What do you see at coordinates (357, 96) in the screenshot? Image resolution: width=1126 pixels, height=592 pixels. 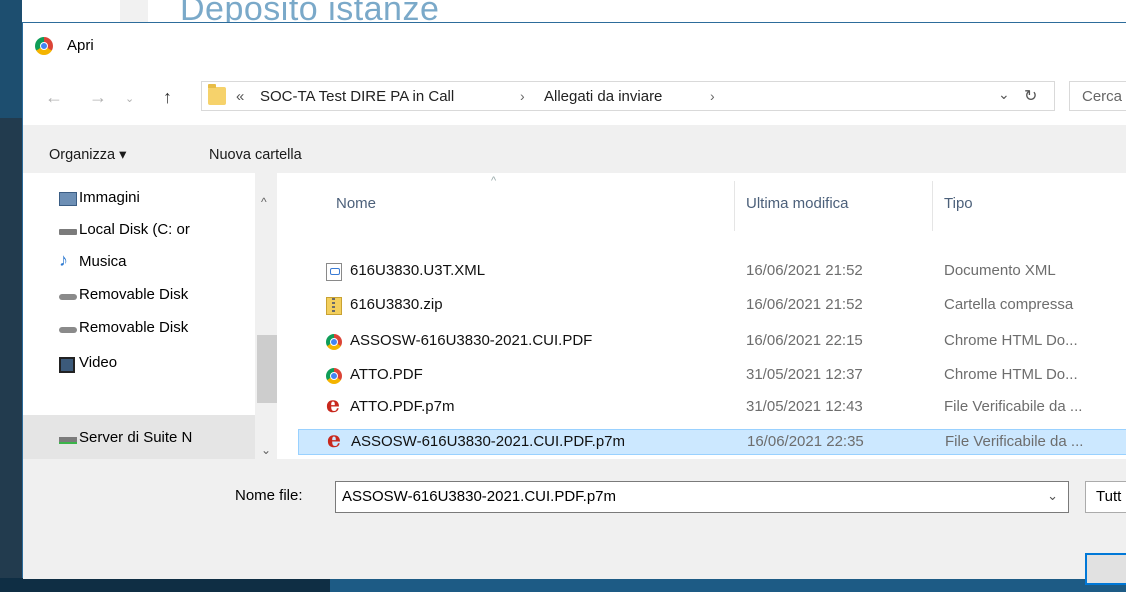 I see `breadcrumb-item: SOC-TA Test DIRE PA in Call` at bounding box center [357, 96].